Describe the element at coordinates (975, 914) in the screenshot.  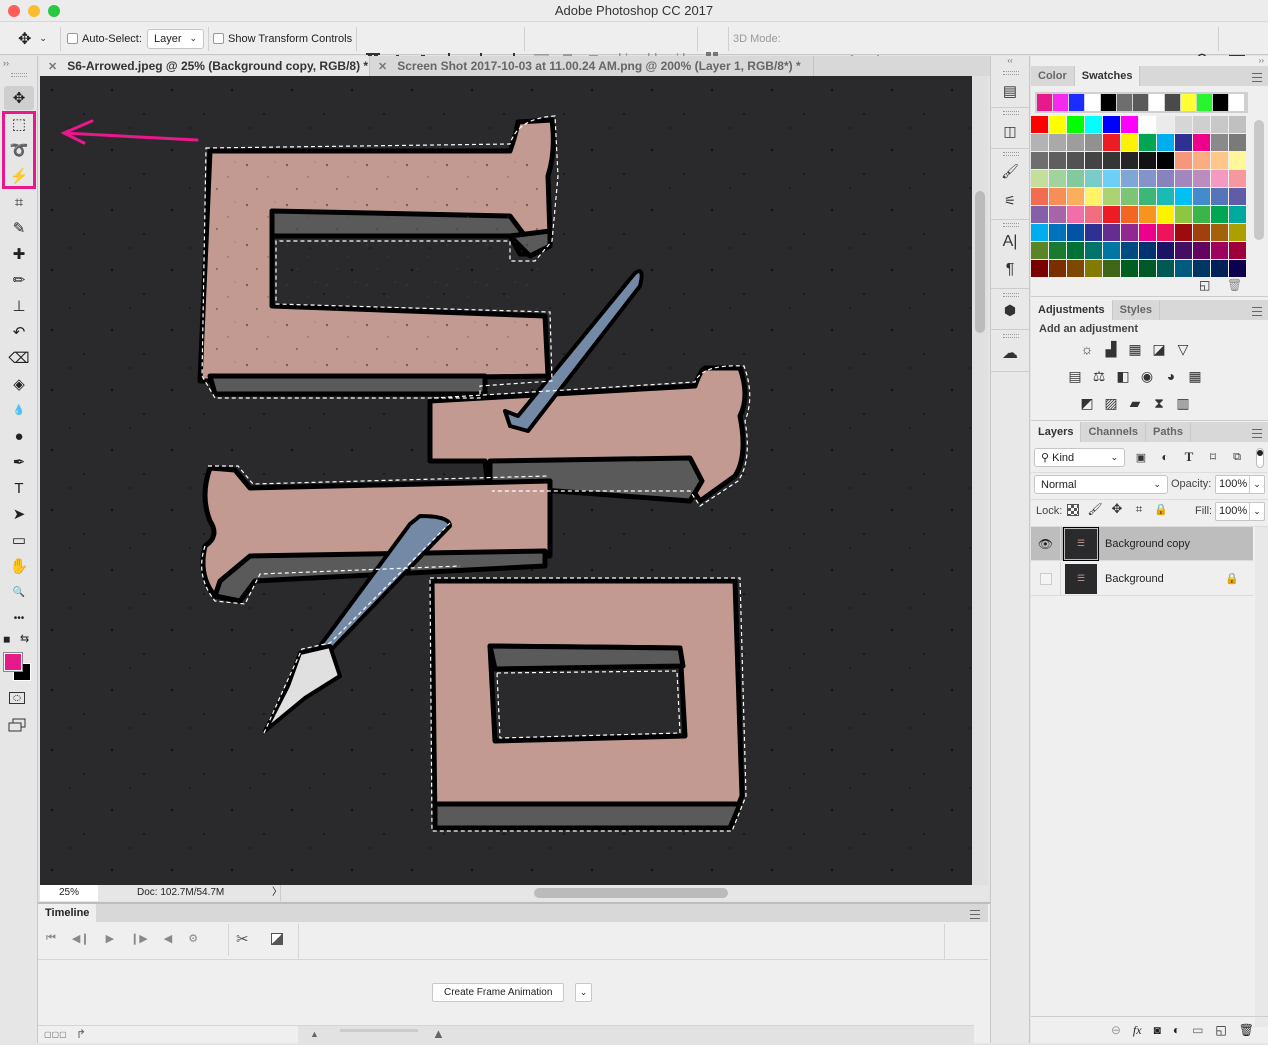
I see `panel-menu-icon` at that location.